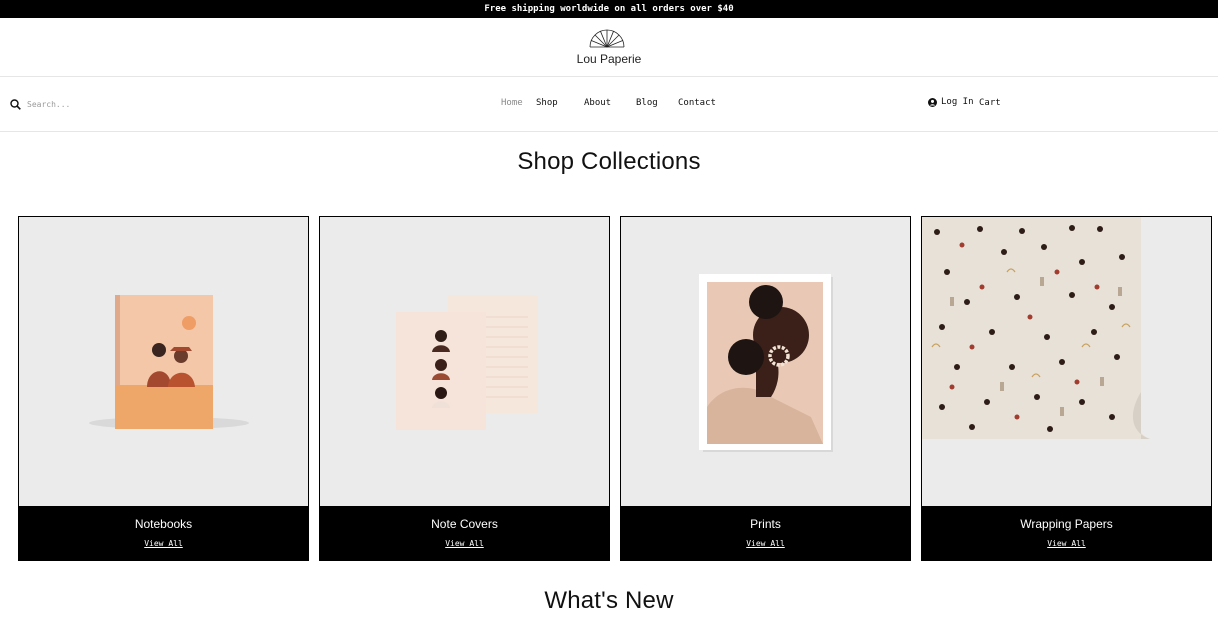  Describe the element at coordinates (609, 161) in the screenshot. I see `collections-heading: Shop Collections` at that location.